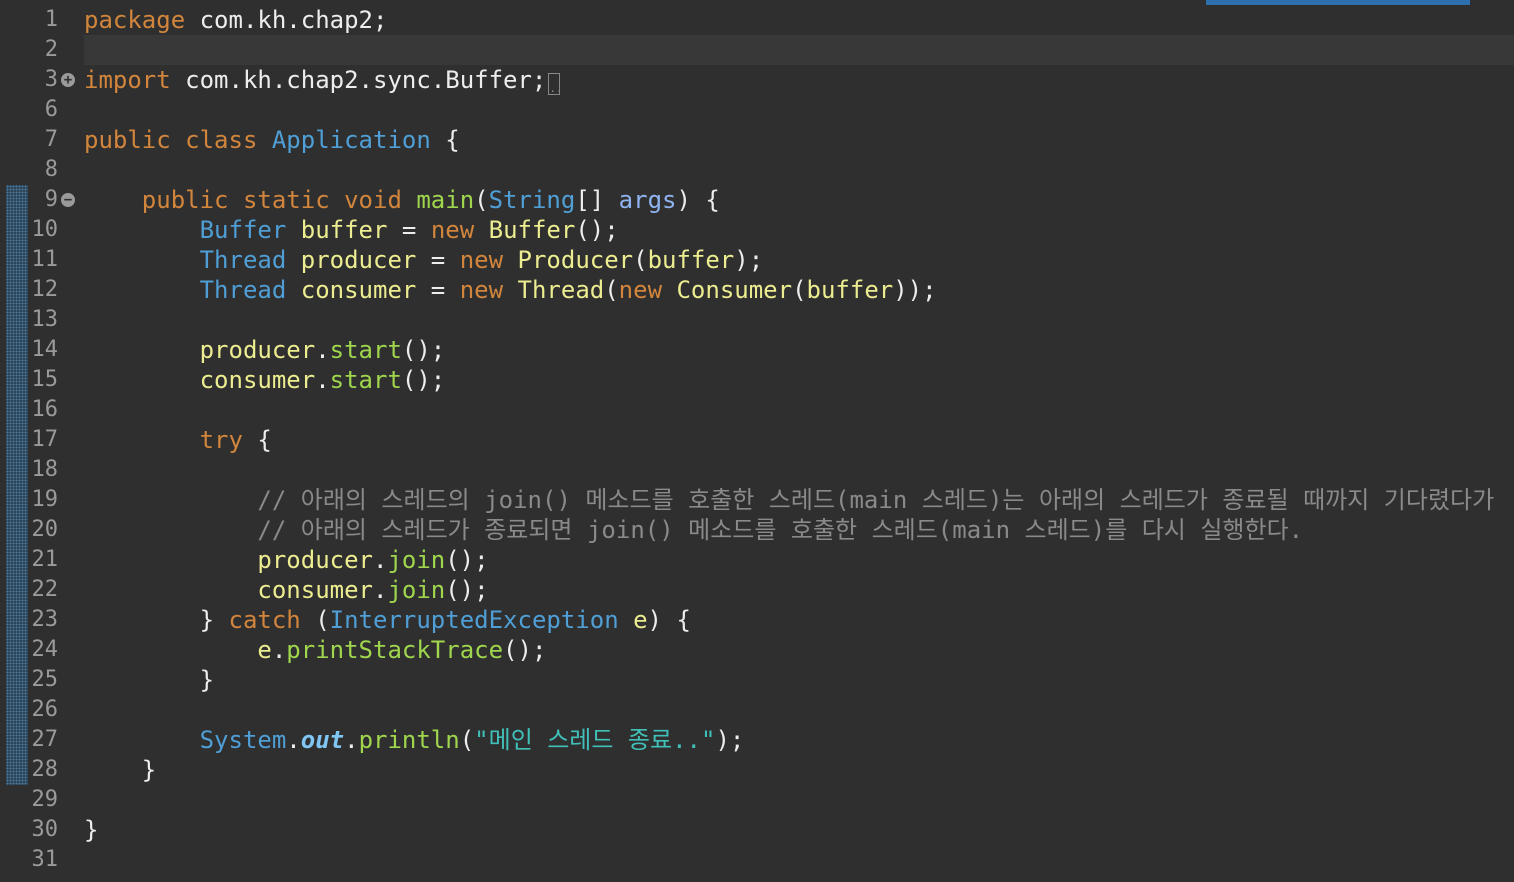 The image size is (1514, 882). Describe the element at coordinates (51, 49) in the screenshot. I see `line-number: 2` at that location.